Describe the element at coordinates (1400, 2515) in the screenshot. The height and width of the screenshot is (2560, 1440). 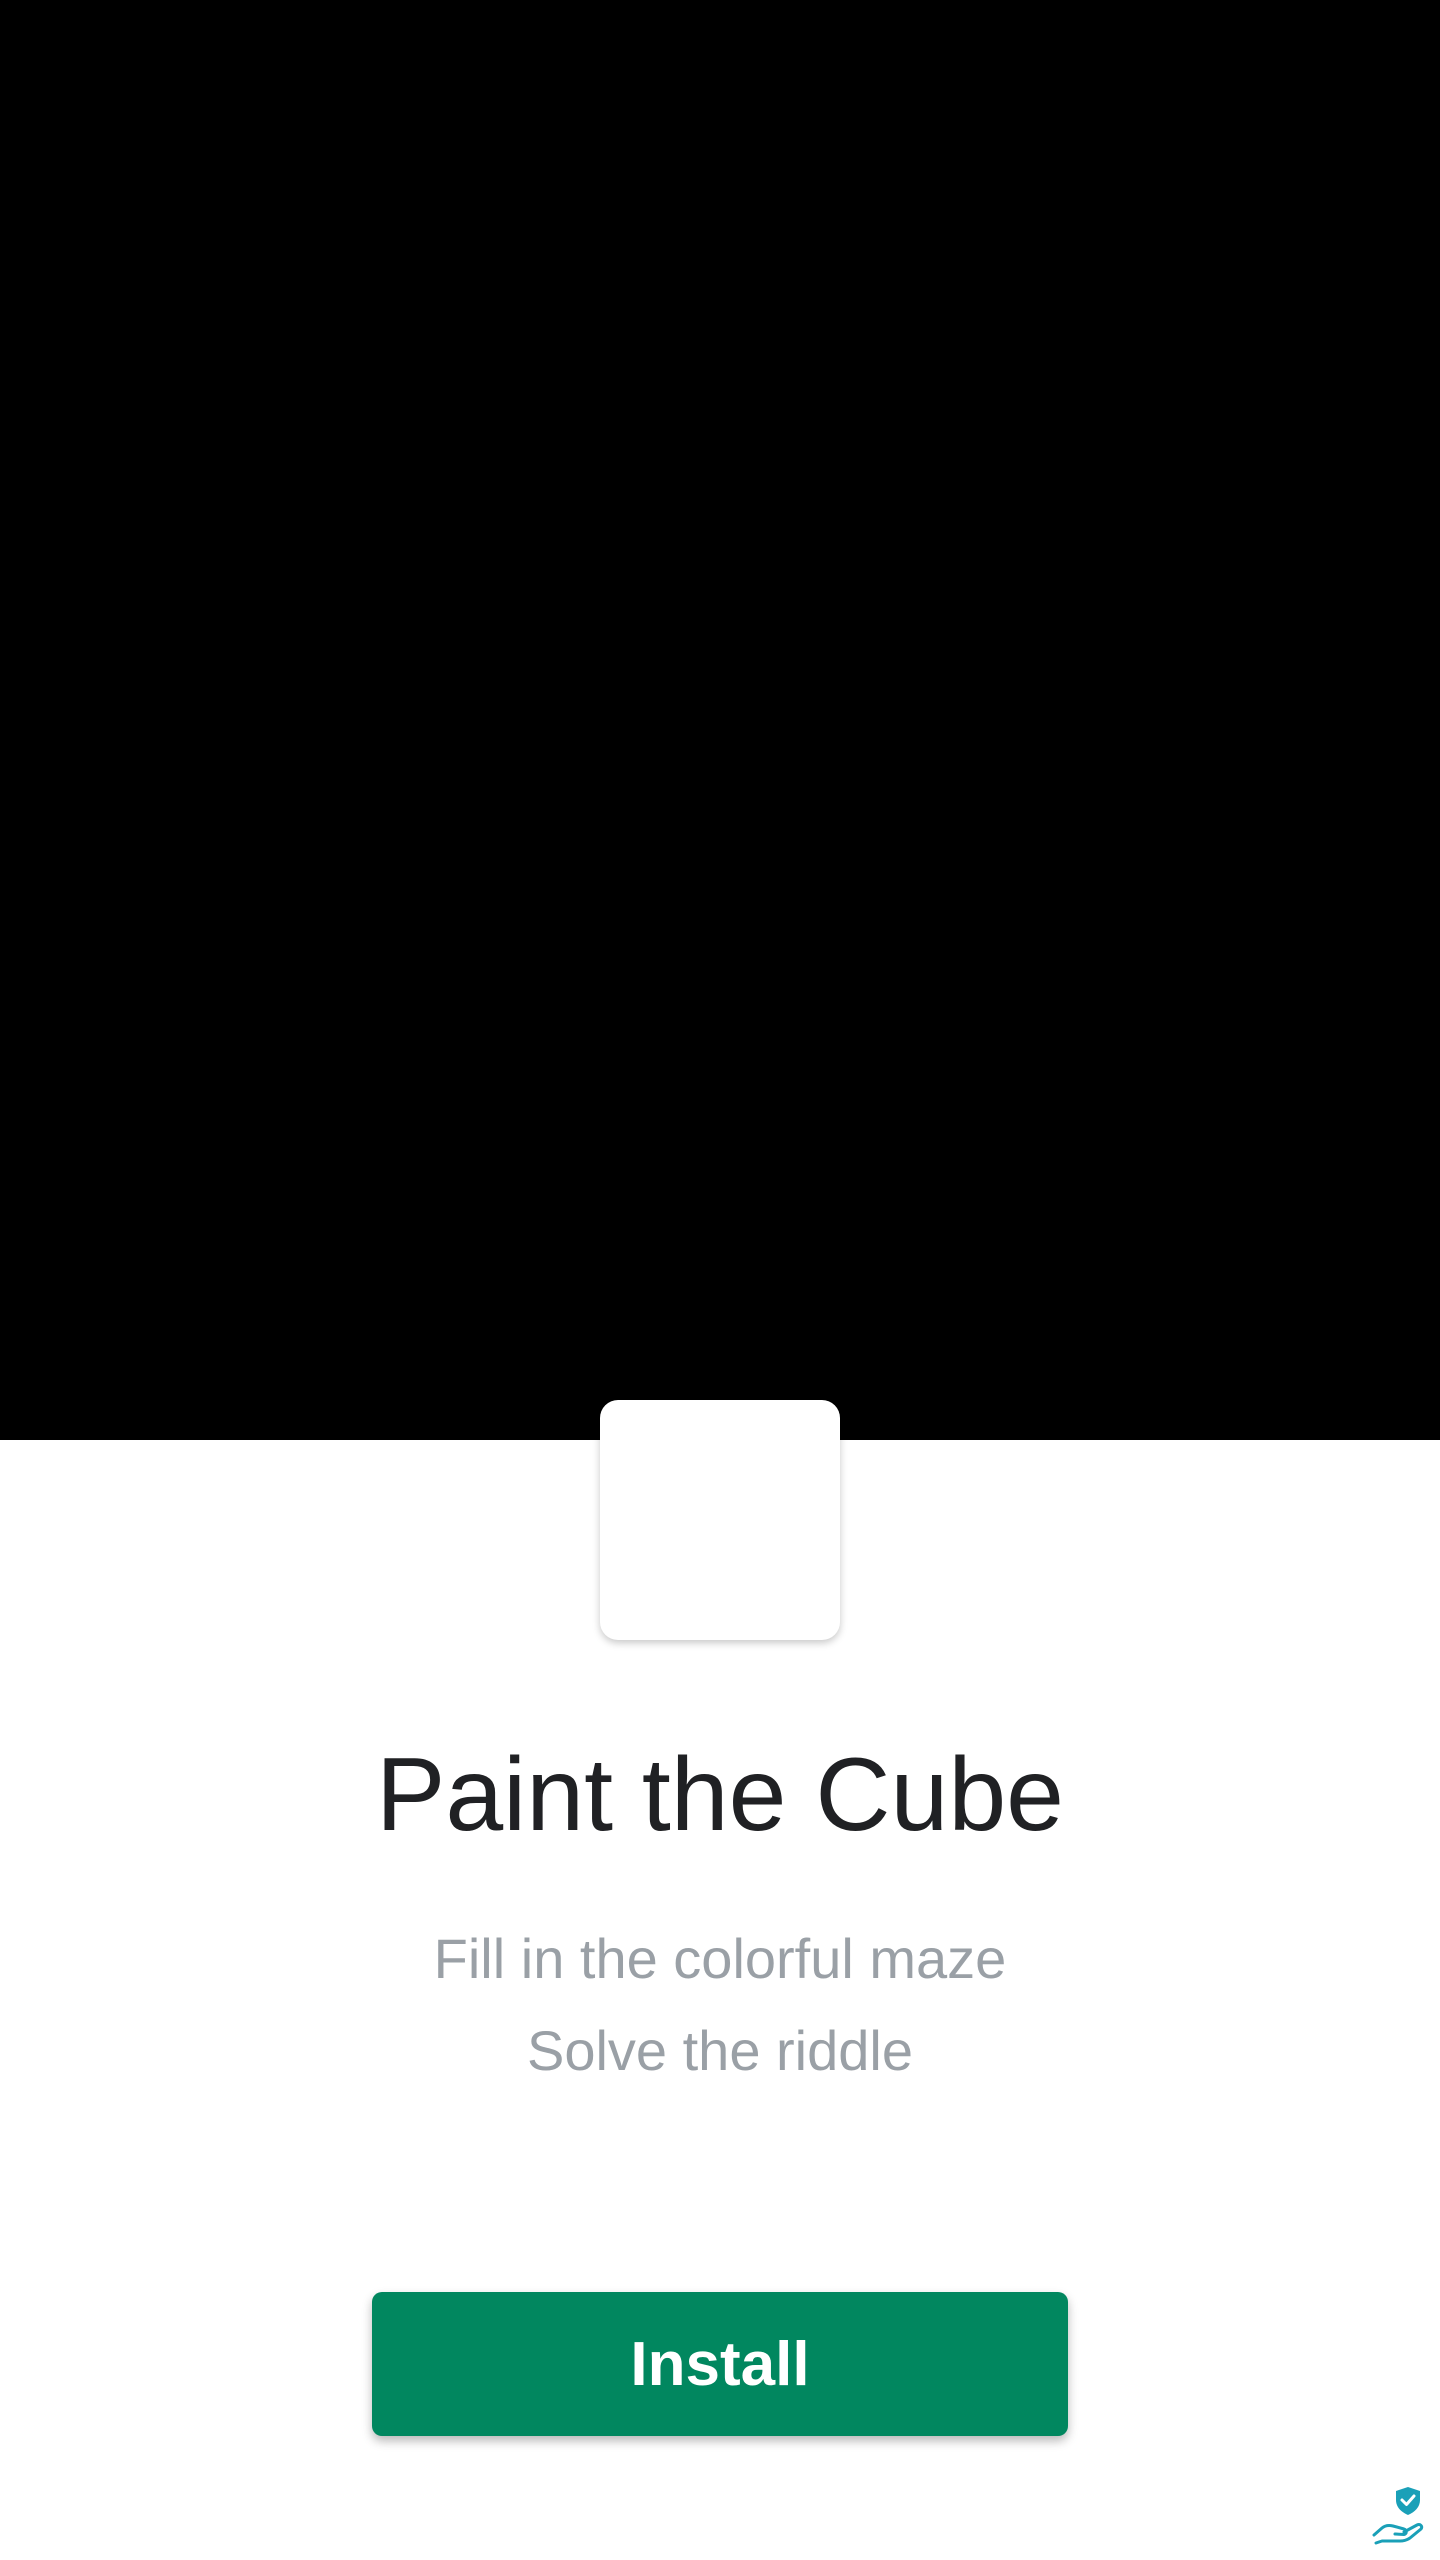
I see `shield-hand-icon` at that location.